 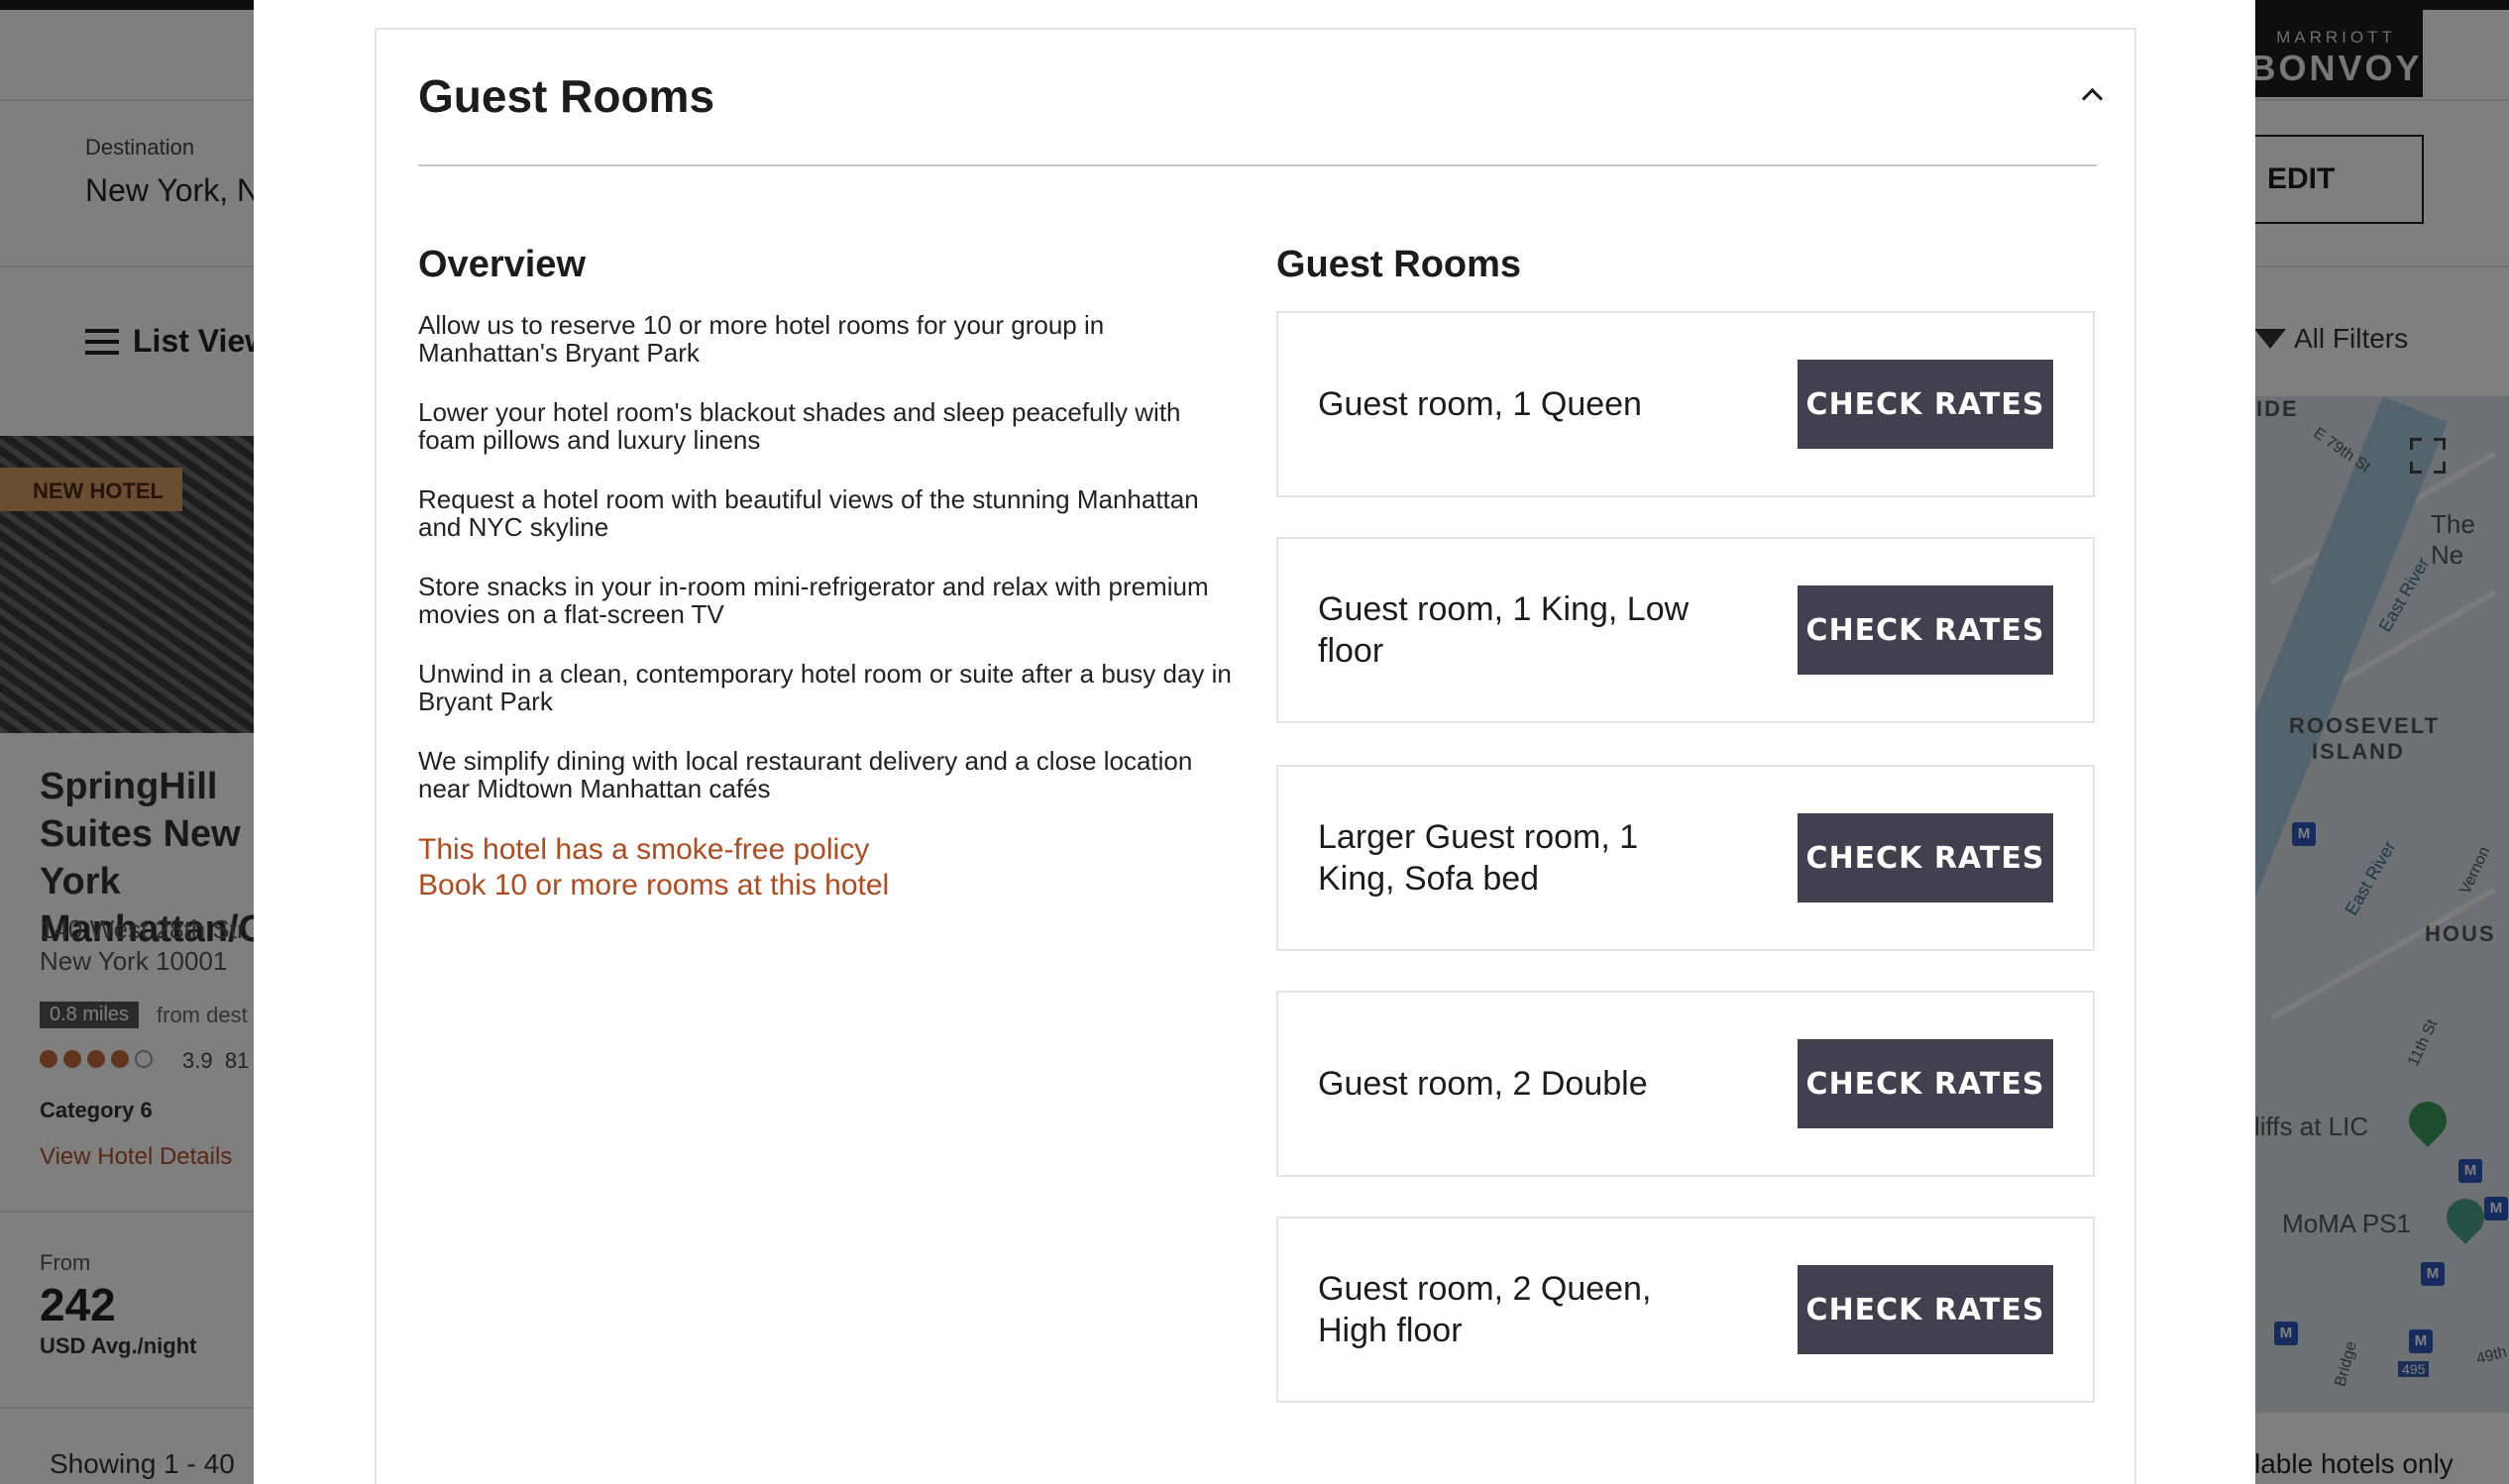 I want to click on divider, so click(x=1257, y=165).